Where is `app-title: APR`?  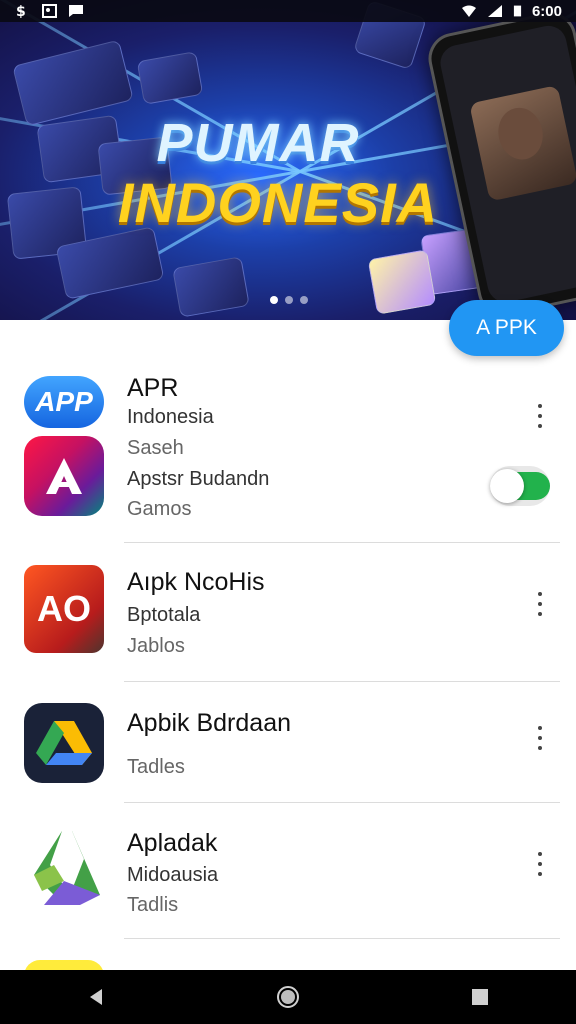 app-title: APR is located at coordinates (153, 388).